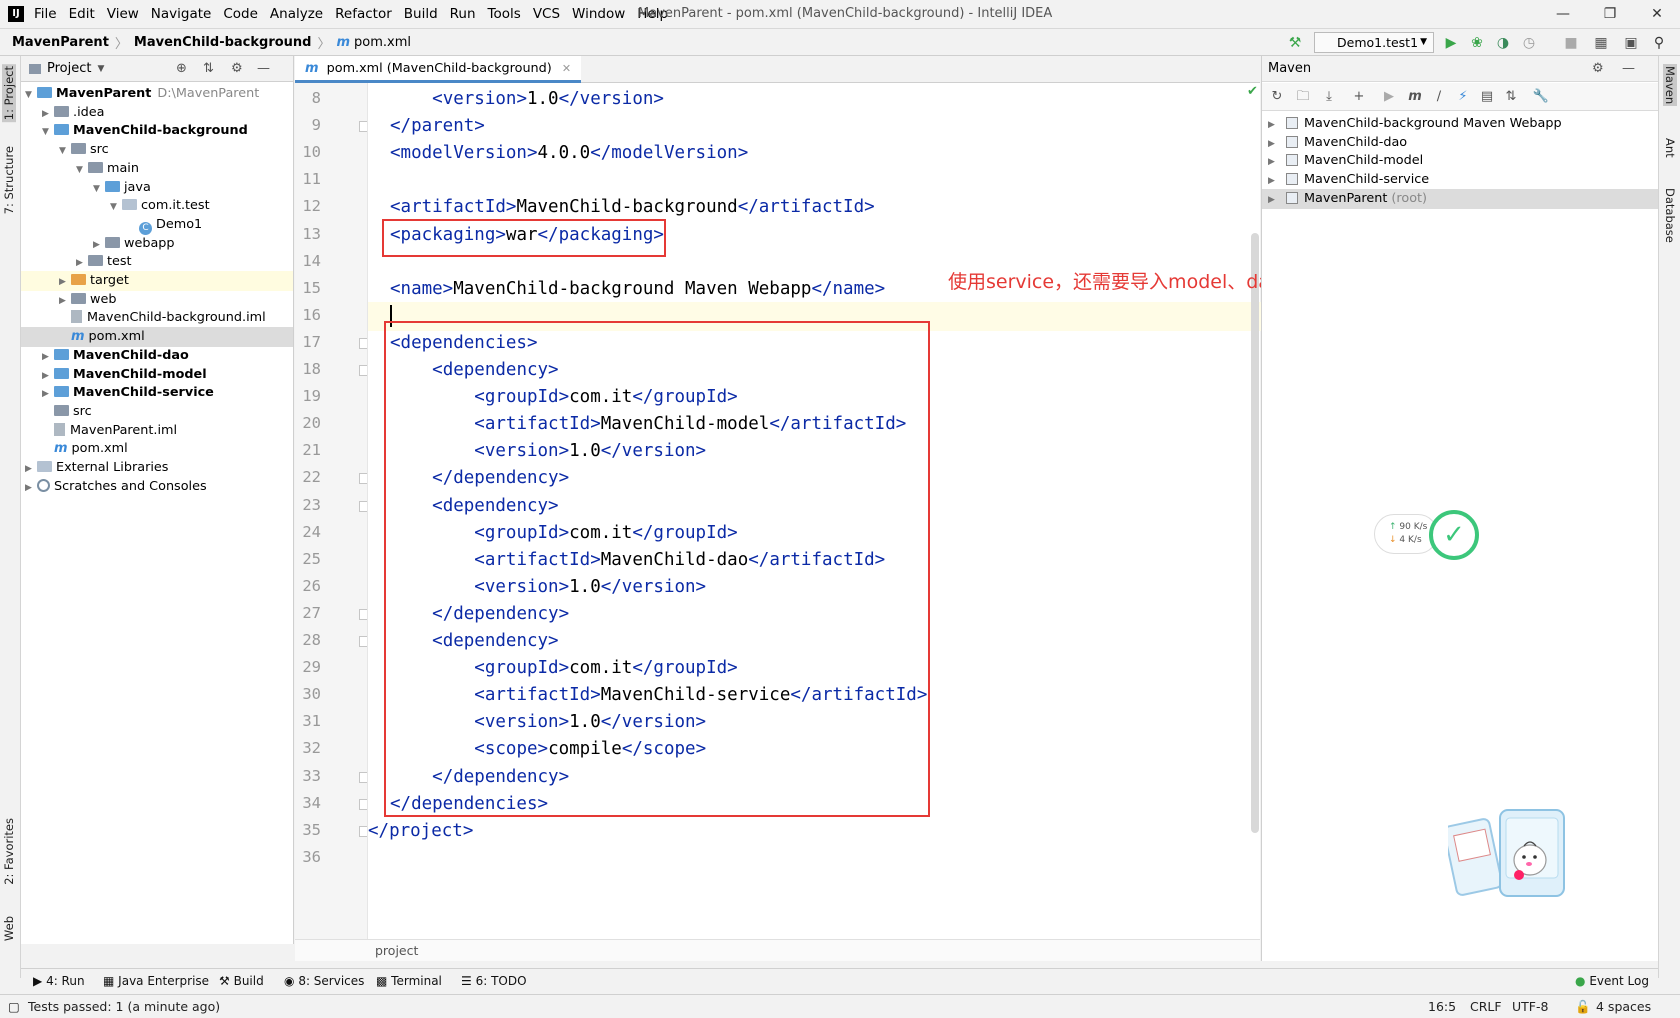  What do you see at coordinates (1329, 97) in the screenshot?
I see `download-icon: ⤓` at bounding box center [1329, 97].